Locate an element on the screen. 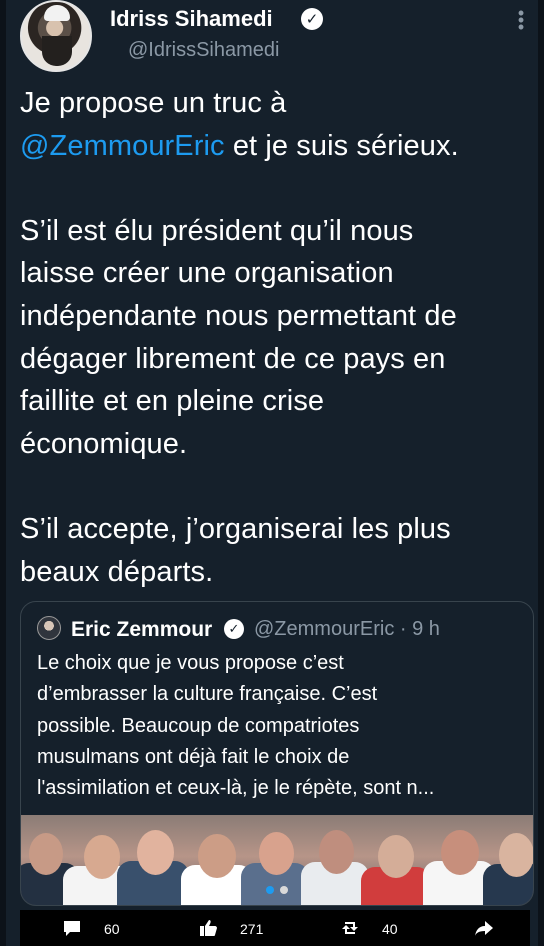  tweet-text-line: @ZemmourEric et je suis sérieux. is located at coordinates (278, 146).